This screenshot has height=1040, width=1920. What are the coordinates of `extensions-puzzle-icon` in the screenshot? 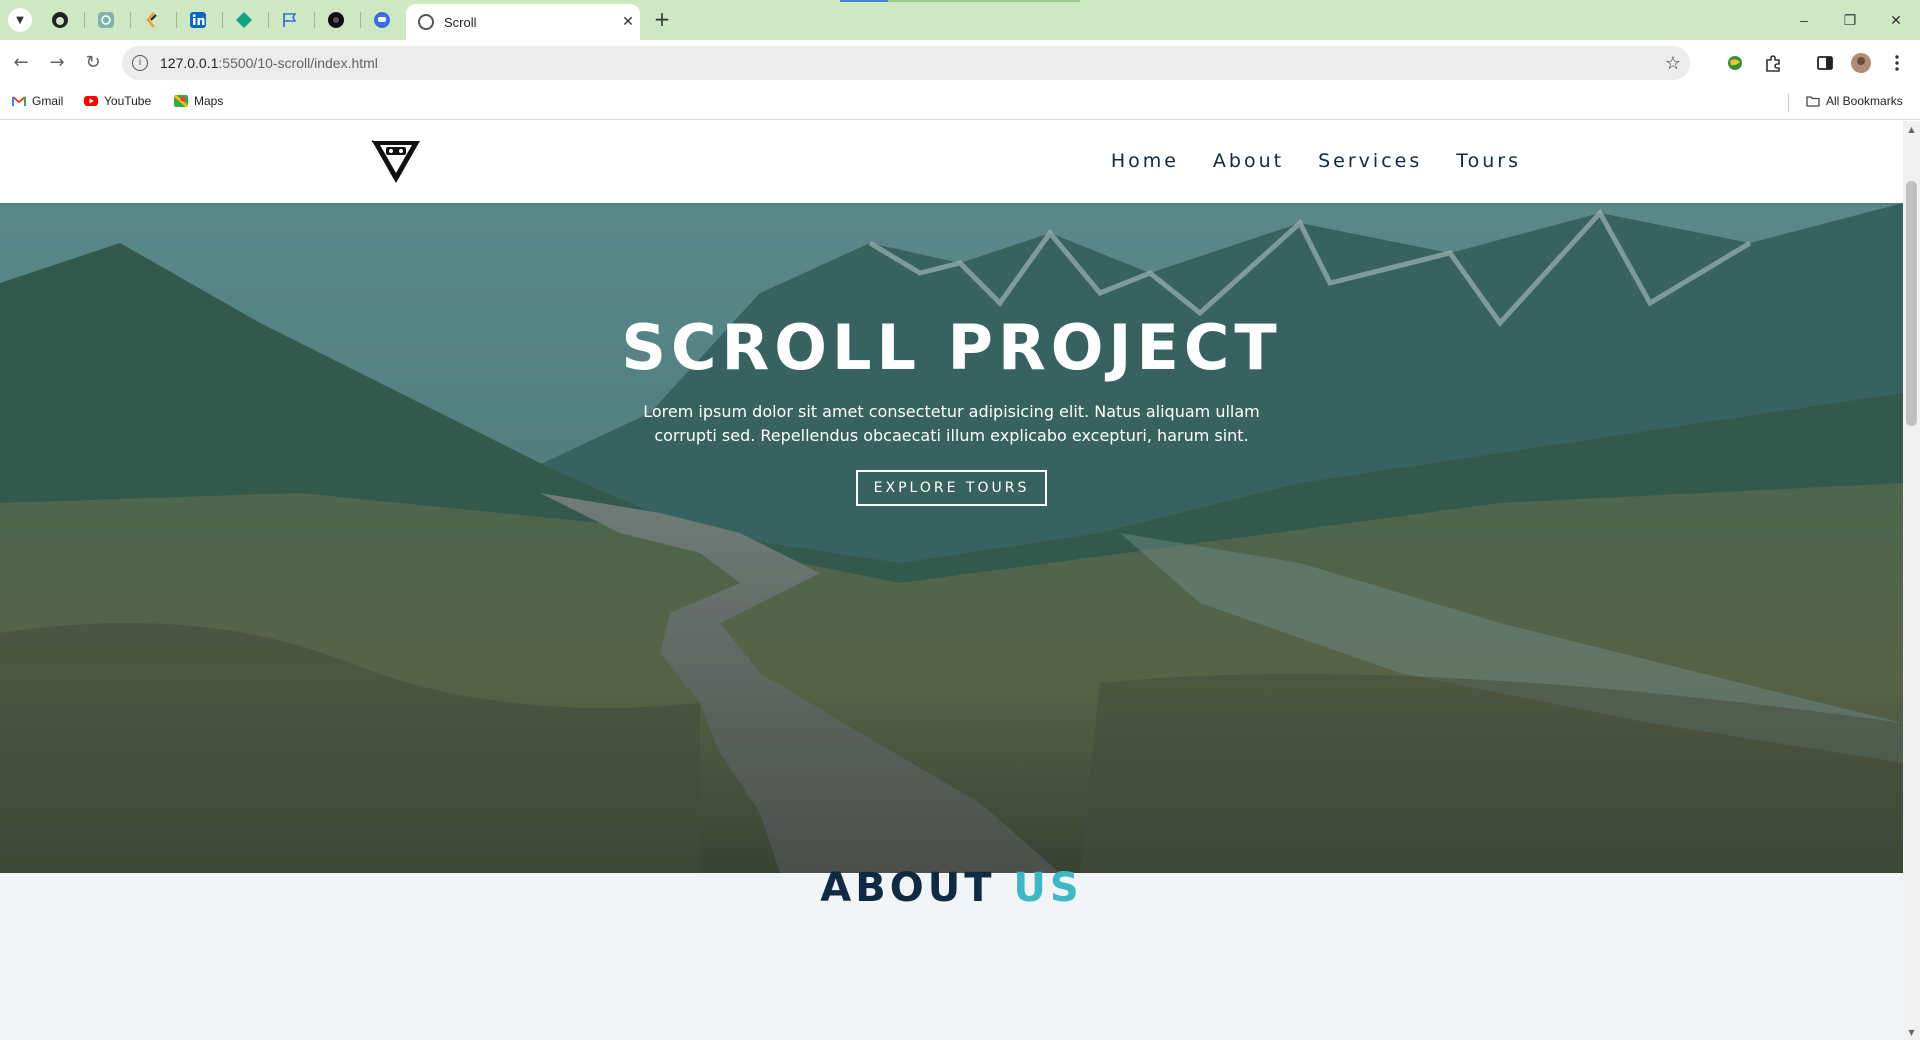 It's located at (1773, 63).